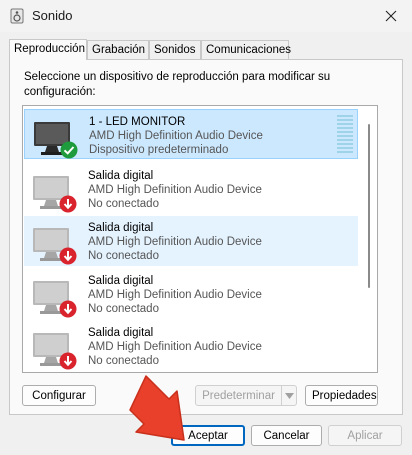 This screenshot has height=455, width=412. What do you see at coordinates (59, 395) in the screenshot?
I see `configure-button: Configurar` at bounding box center [59, 395].